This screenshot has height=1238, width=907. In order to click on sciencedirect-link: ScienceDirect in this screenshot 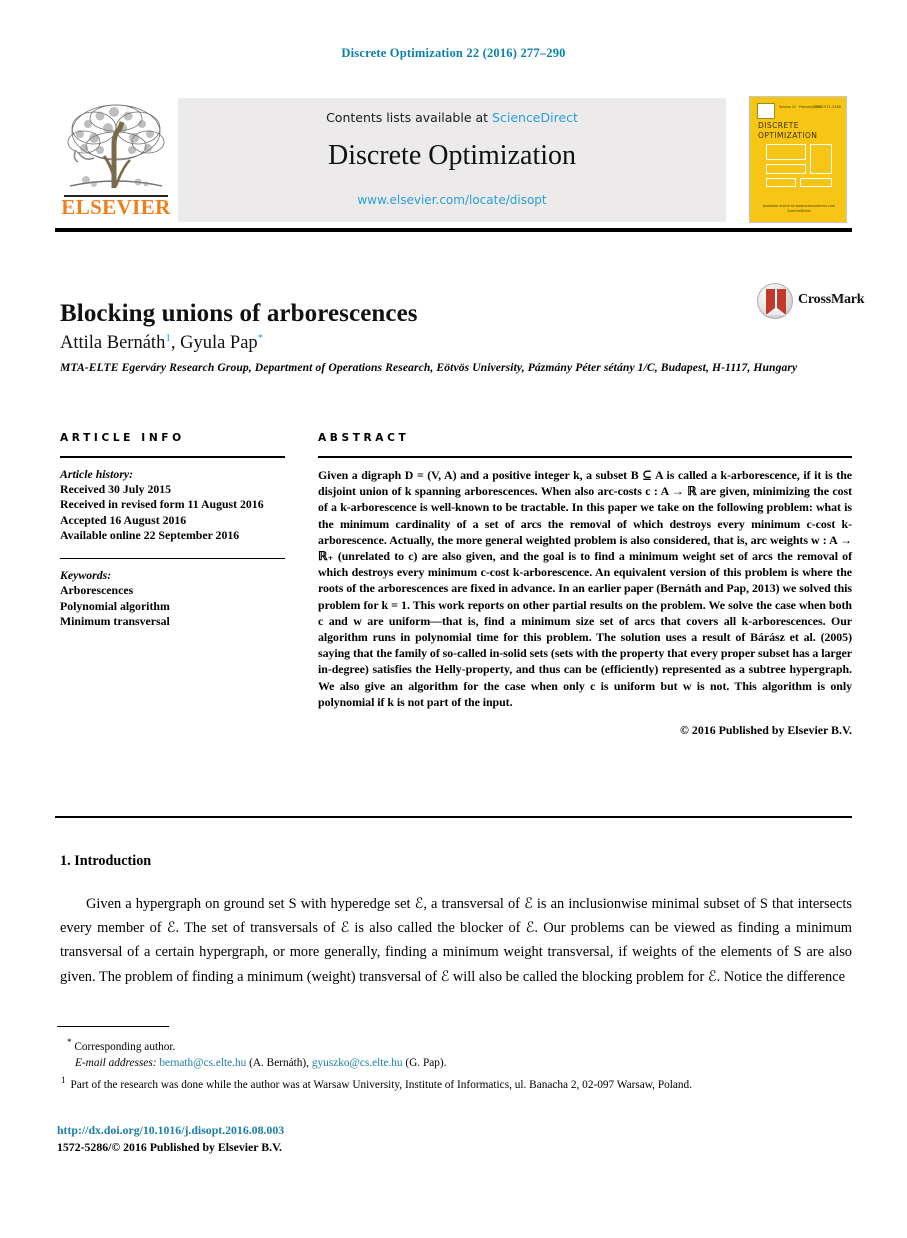, I will do `click(535, 117)`.